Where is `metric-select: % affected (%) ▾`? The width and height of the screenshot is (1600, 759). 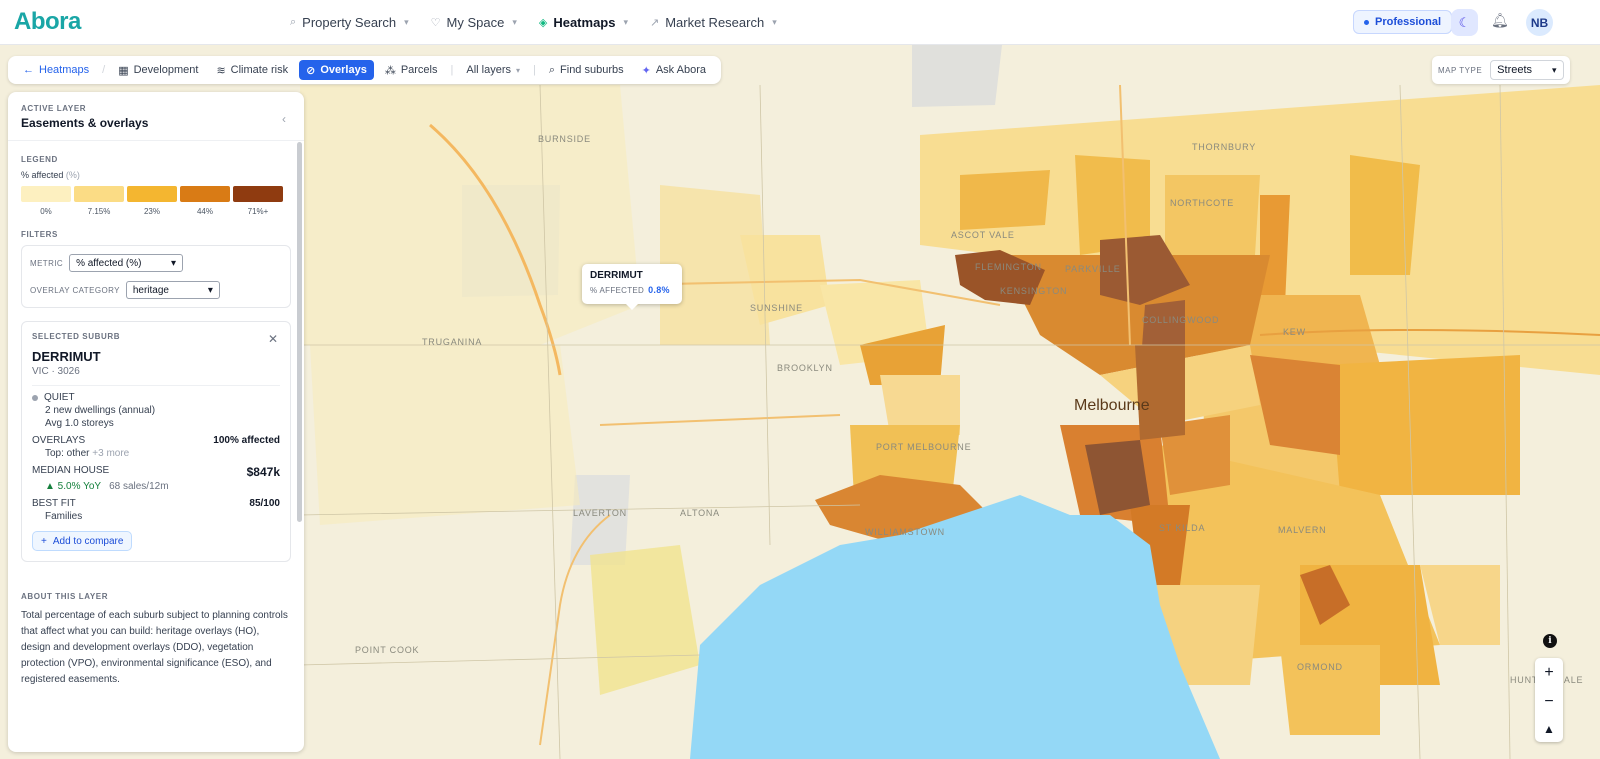 metric-select: % affected (%) ▾ is located at coordinates (126, 263).